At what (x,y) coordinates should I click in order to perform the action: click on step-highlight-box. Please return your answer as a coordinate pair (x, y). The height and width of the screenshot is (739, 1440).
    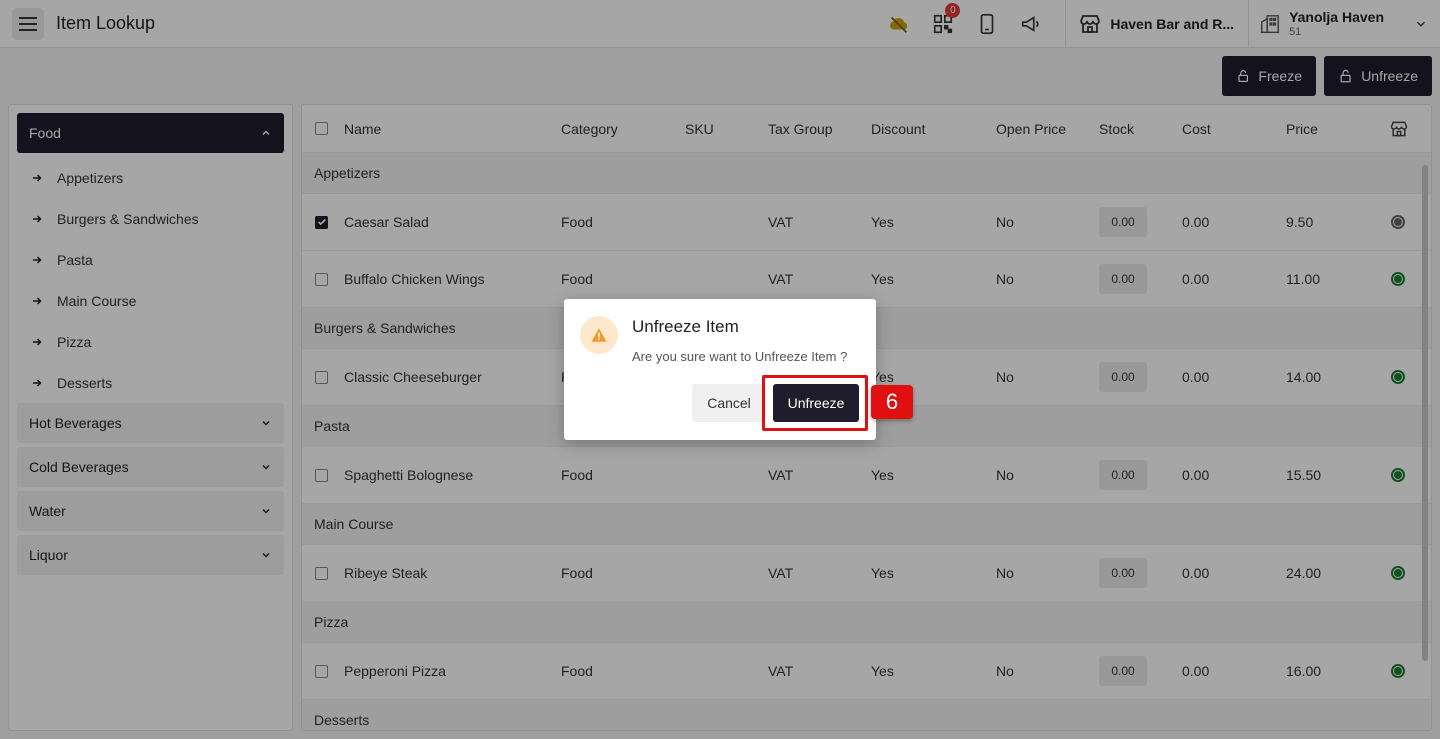
    Looking at the image, I should click on (815, 403).